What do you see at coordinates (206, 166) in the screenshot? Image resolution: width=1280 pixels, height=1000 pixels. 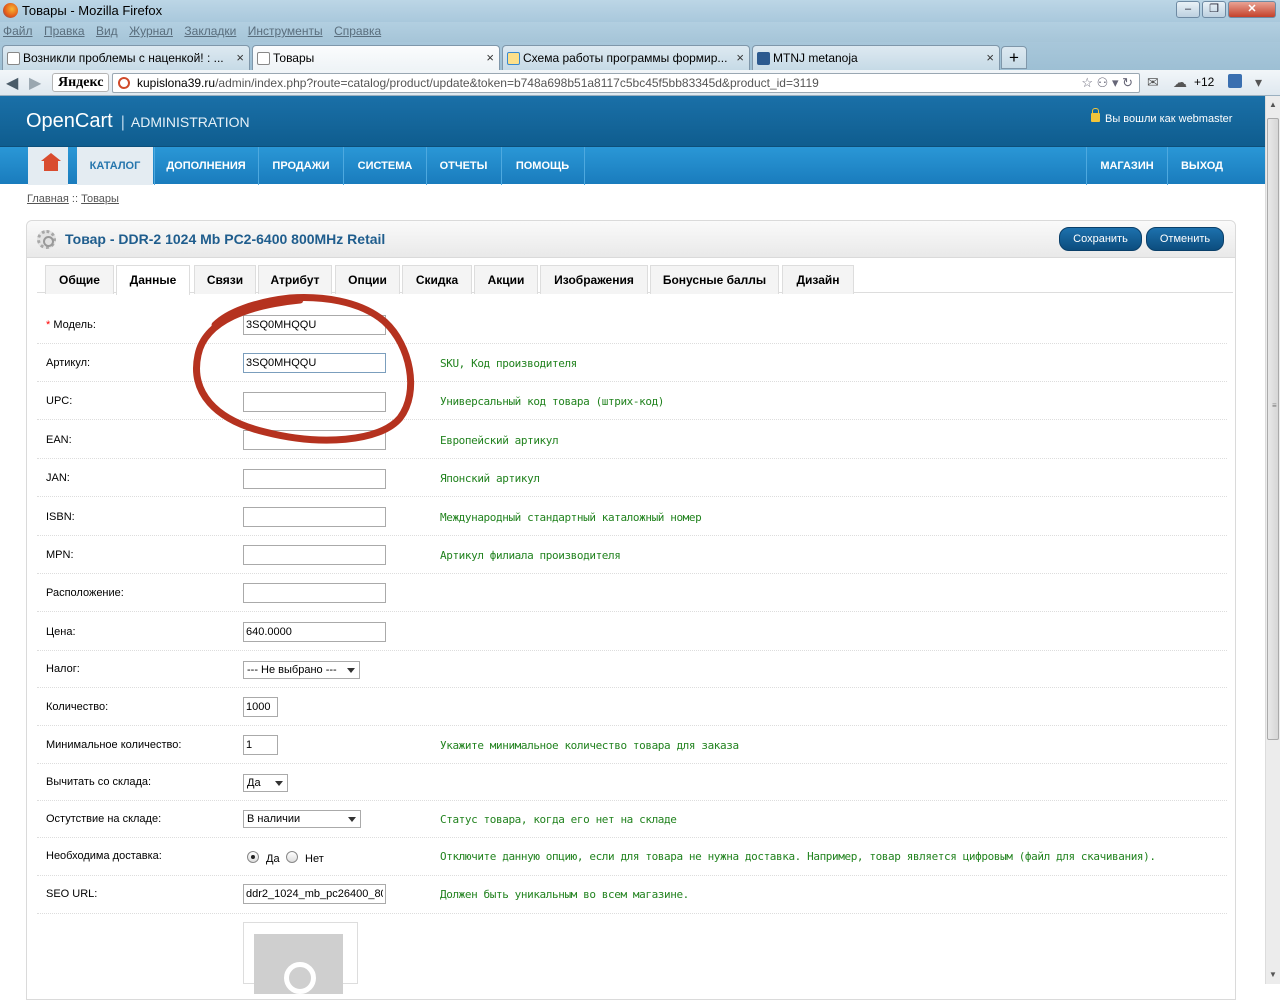 I see `menu-extensions: ДОПОЛНЕНИЯ` at bounding box center [206, 166].